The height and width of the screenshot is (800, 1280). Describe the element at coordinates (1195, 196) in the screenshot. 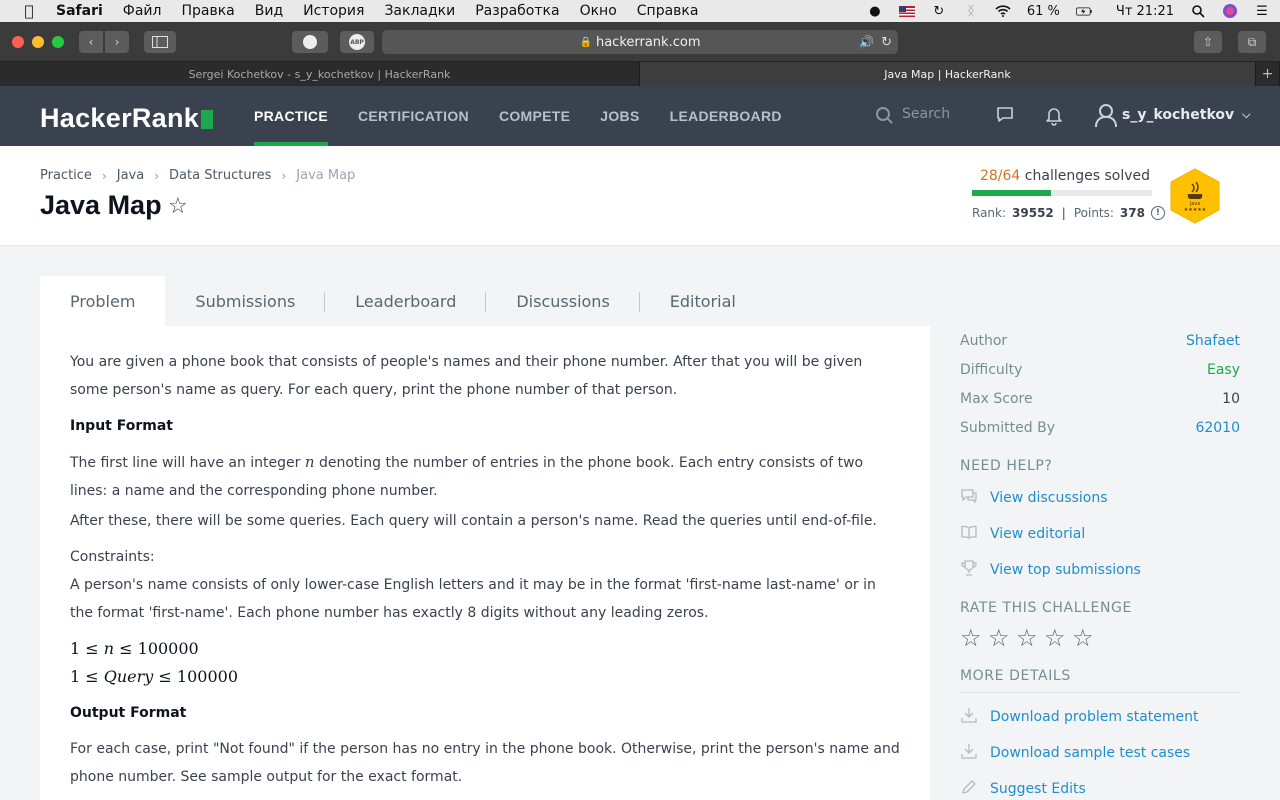

I see `java-badge: Java ★★★★★` at that location.